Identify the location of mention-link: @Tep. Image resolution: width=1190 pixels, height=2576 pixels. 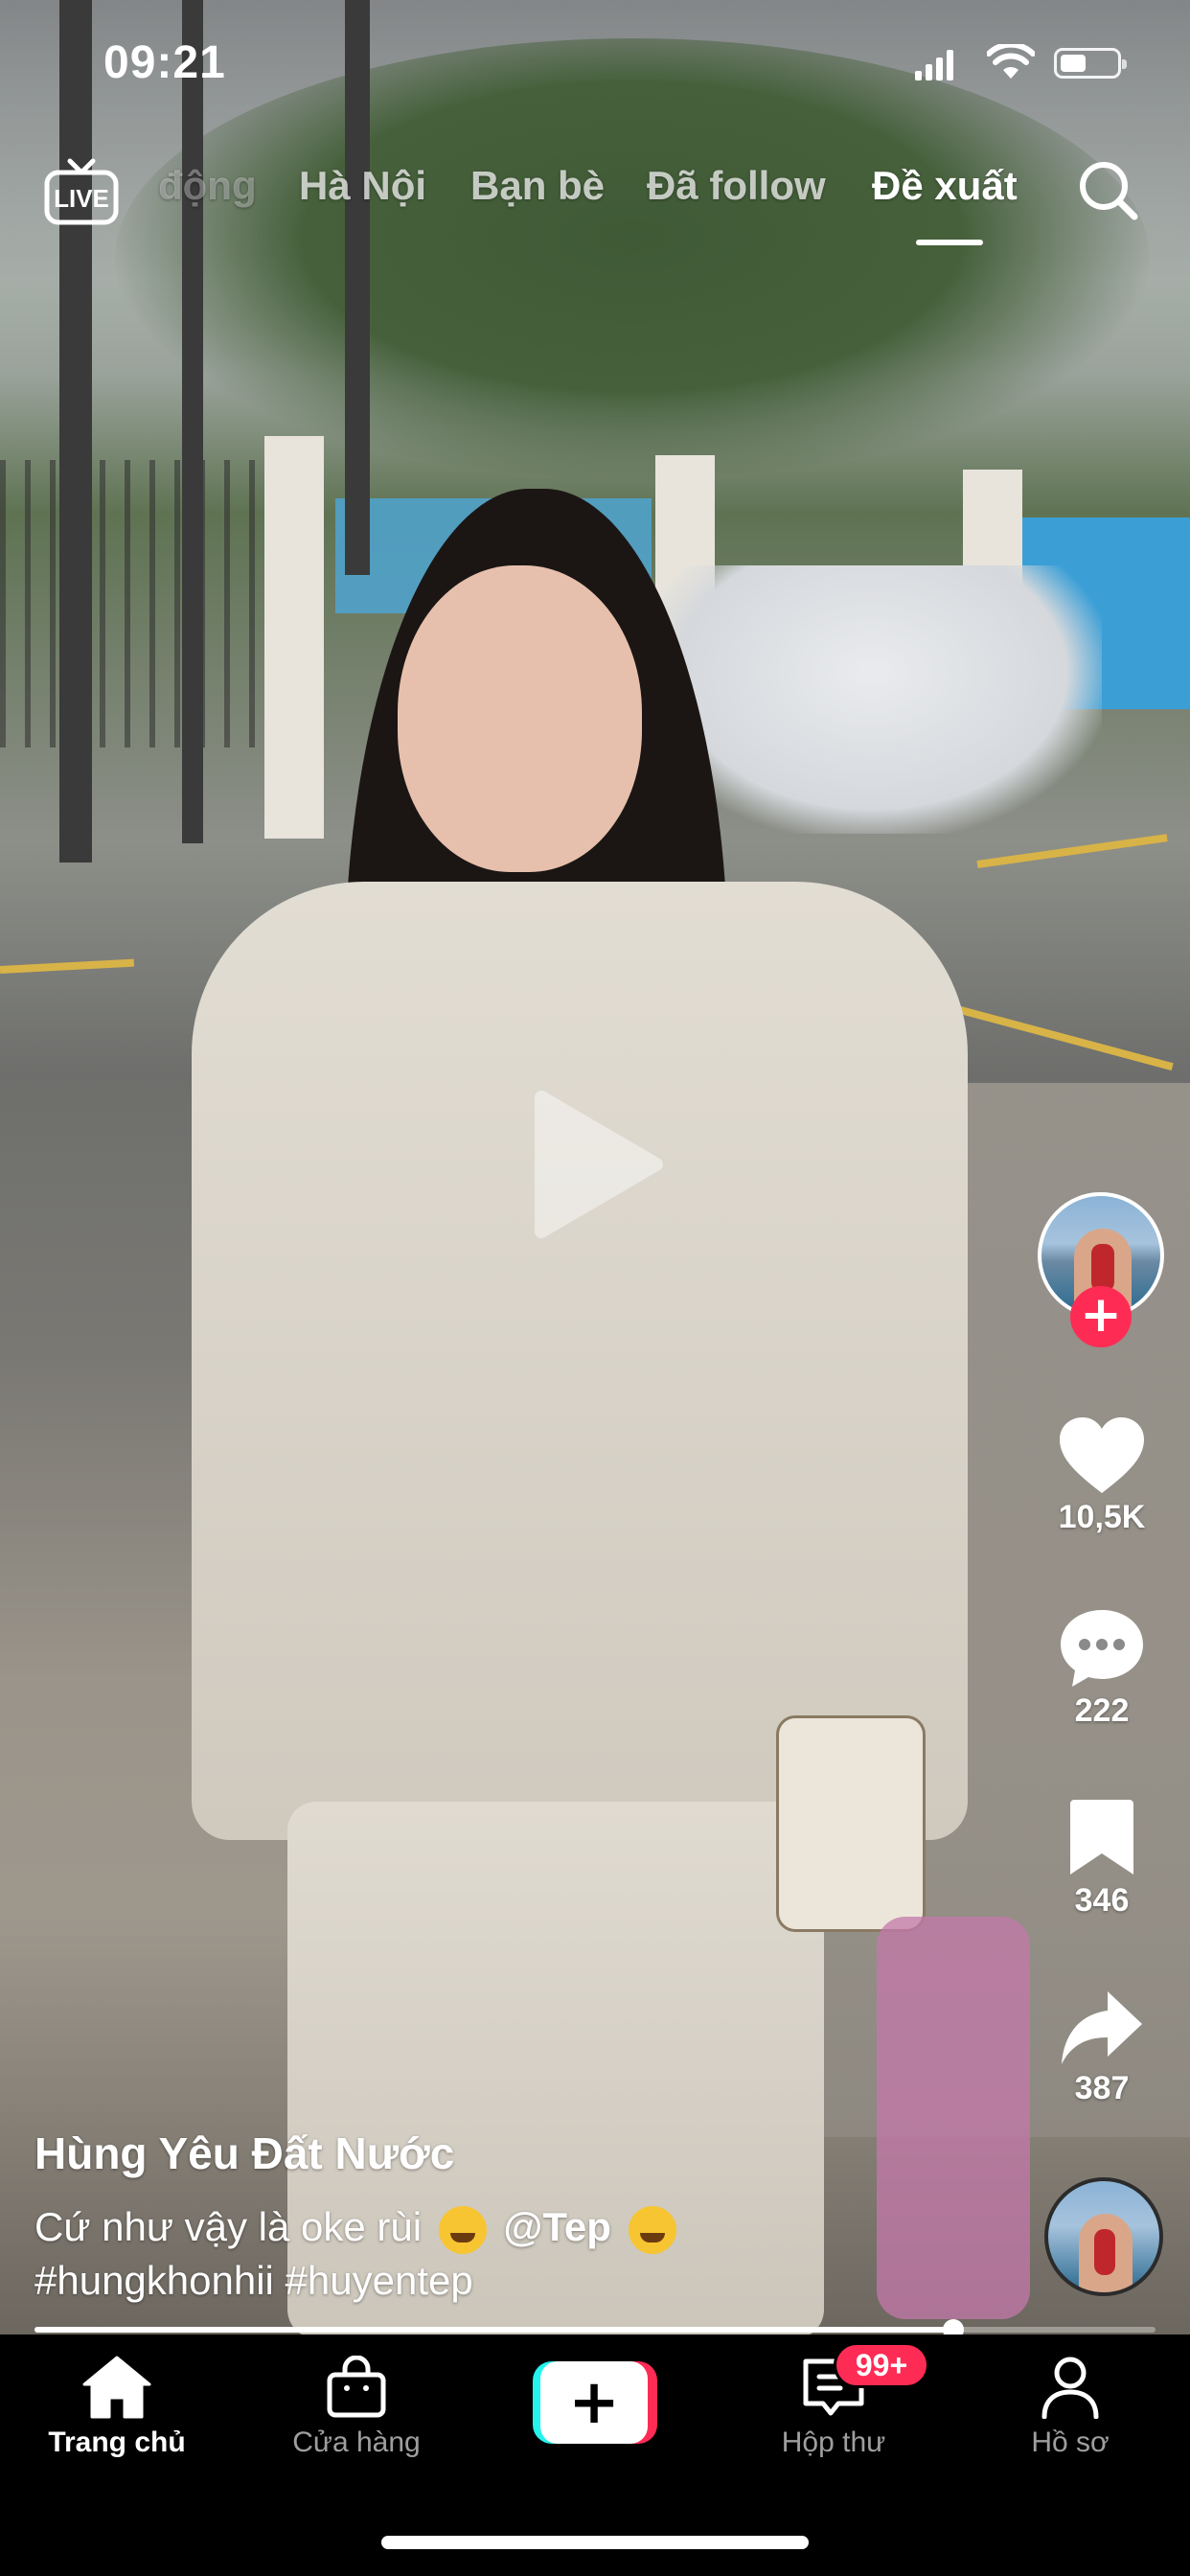
(557, 2226).